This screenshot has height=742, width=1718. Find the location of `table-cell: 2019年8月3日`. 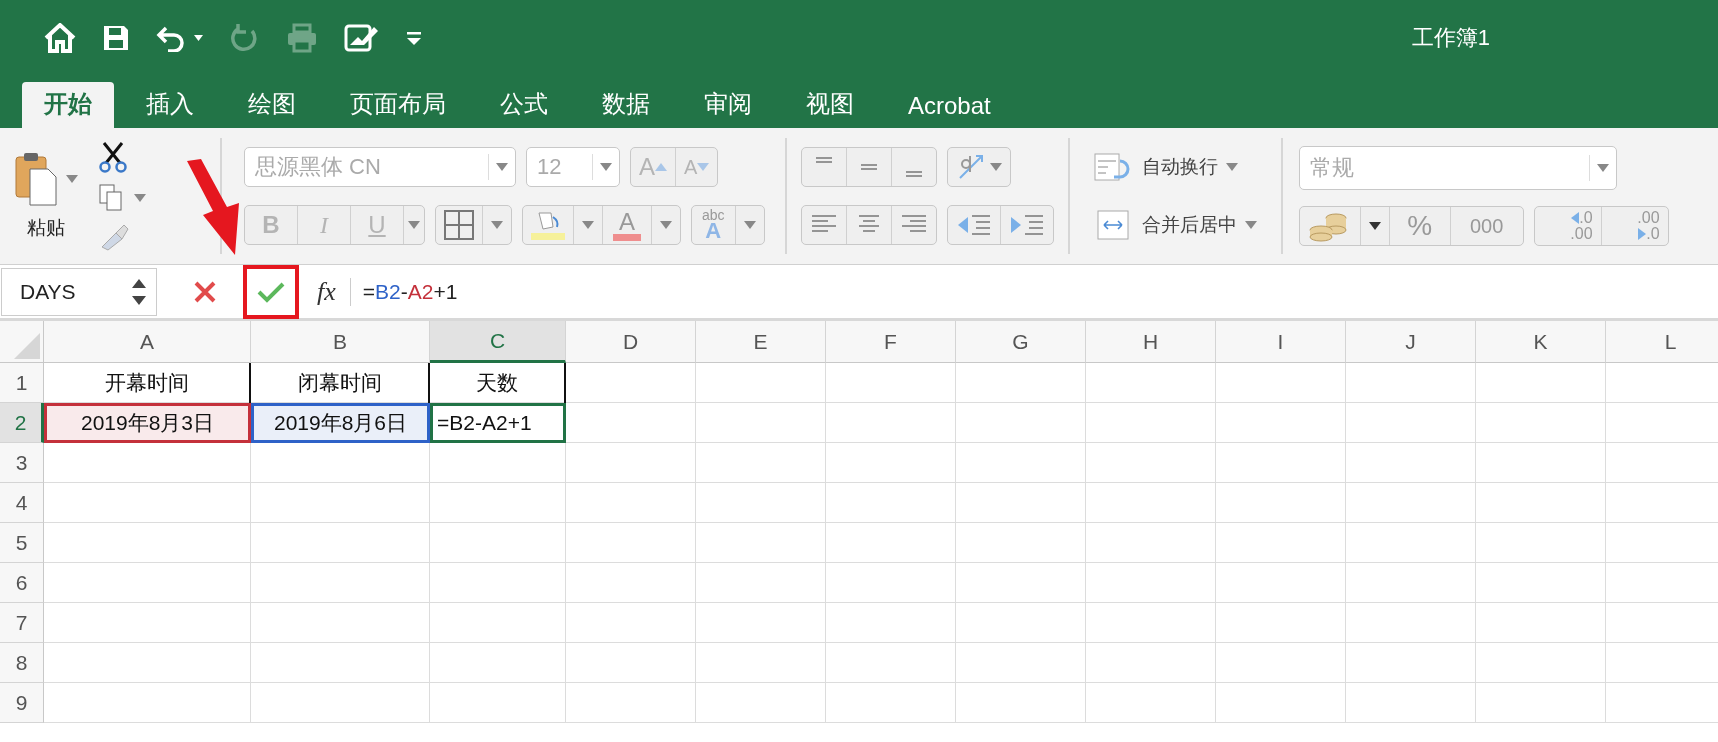

table-cell: 2019年8月3日 is located at coordinates (147, 423).